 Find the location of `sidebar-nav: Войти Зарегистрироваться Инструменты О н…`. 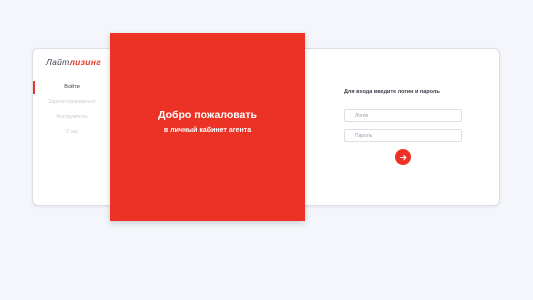

sidebar-nav: Войти Зарегистрироваться Инструменты О н… is located at coordinates (72, 110).